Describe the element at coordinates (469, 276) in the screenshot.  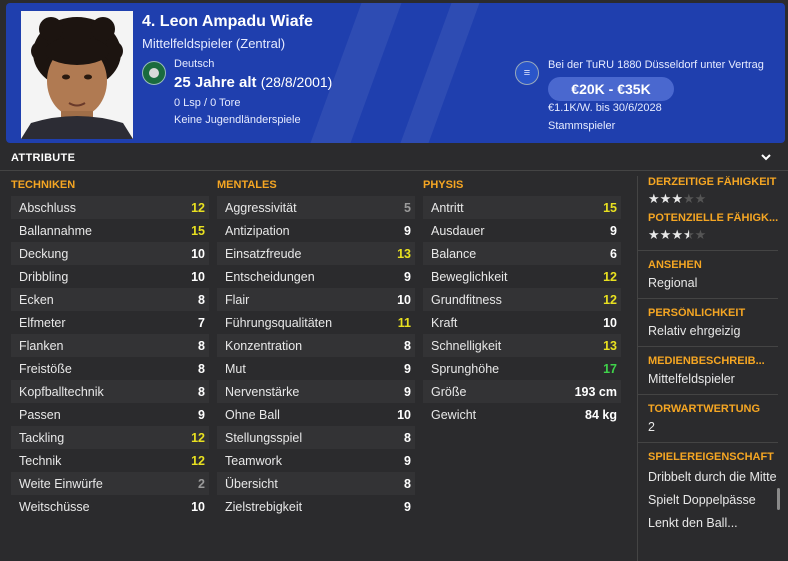
I see `attribute-label: Beweglichkeit` at that location.